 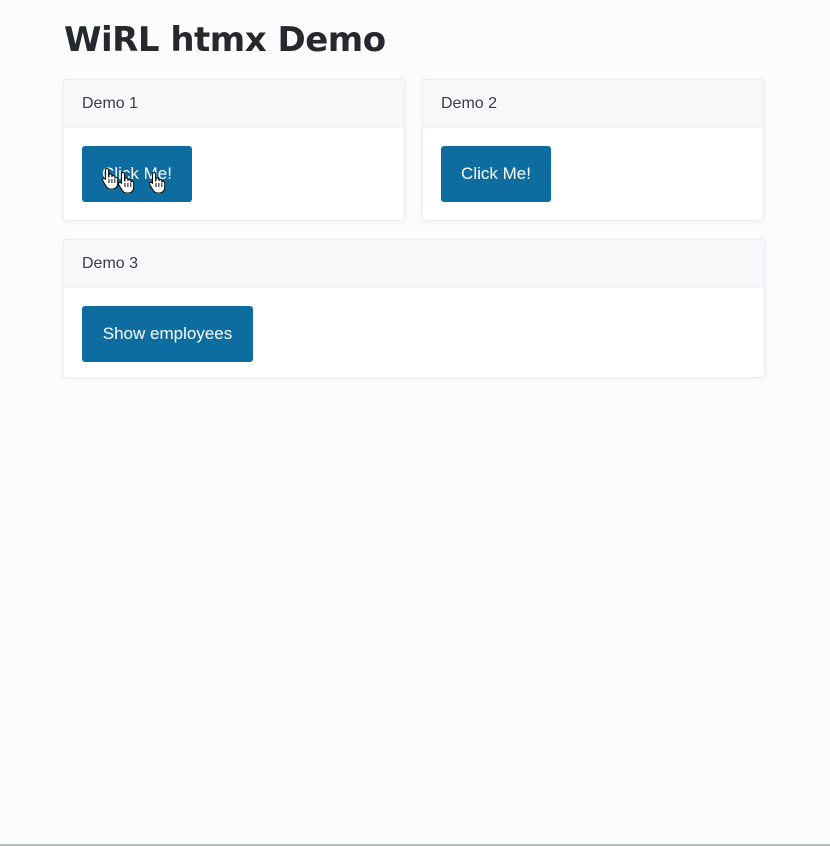 What do you see at coordinates (414, 332) in the screenshot?
I see `demo-card-3-body: Show employees` at bounding box center [414, 332].